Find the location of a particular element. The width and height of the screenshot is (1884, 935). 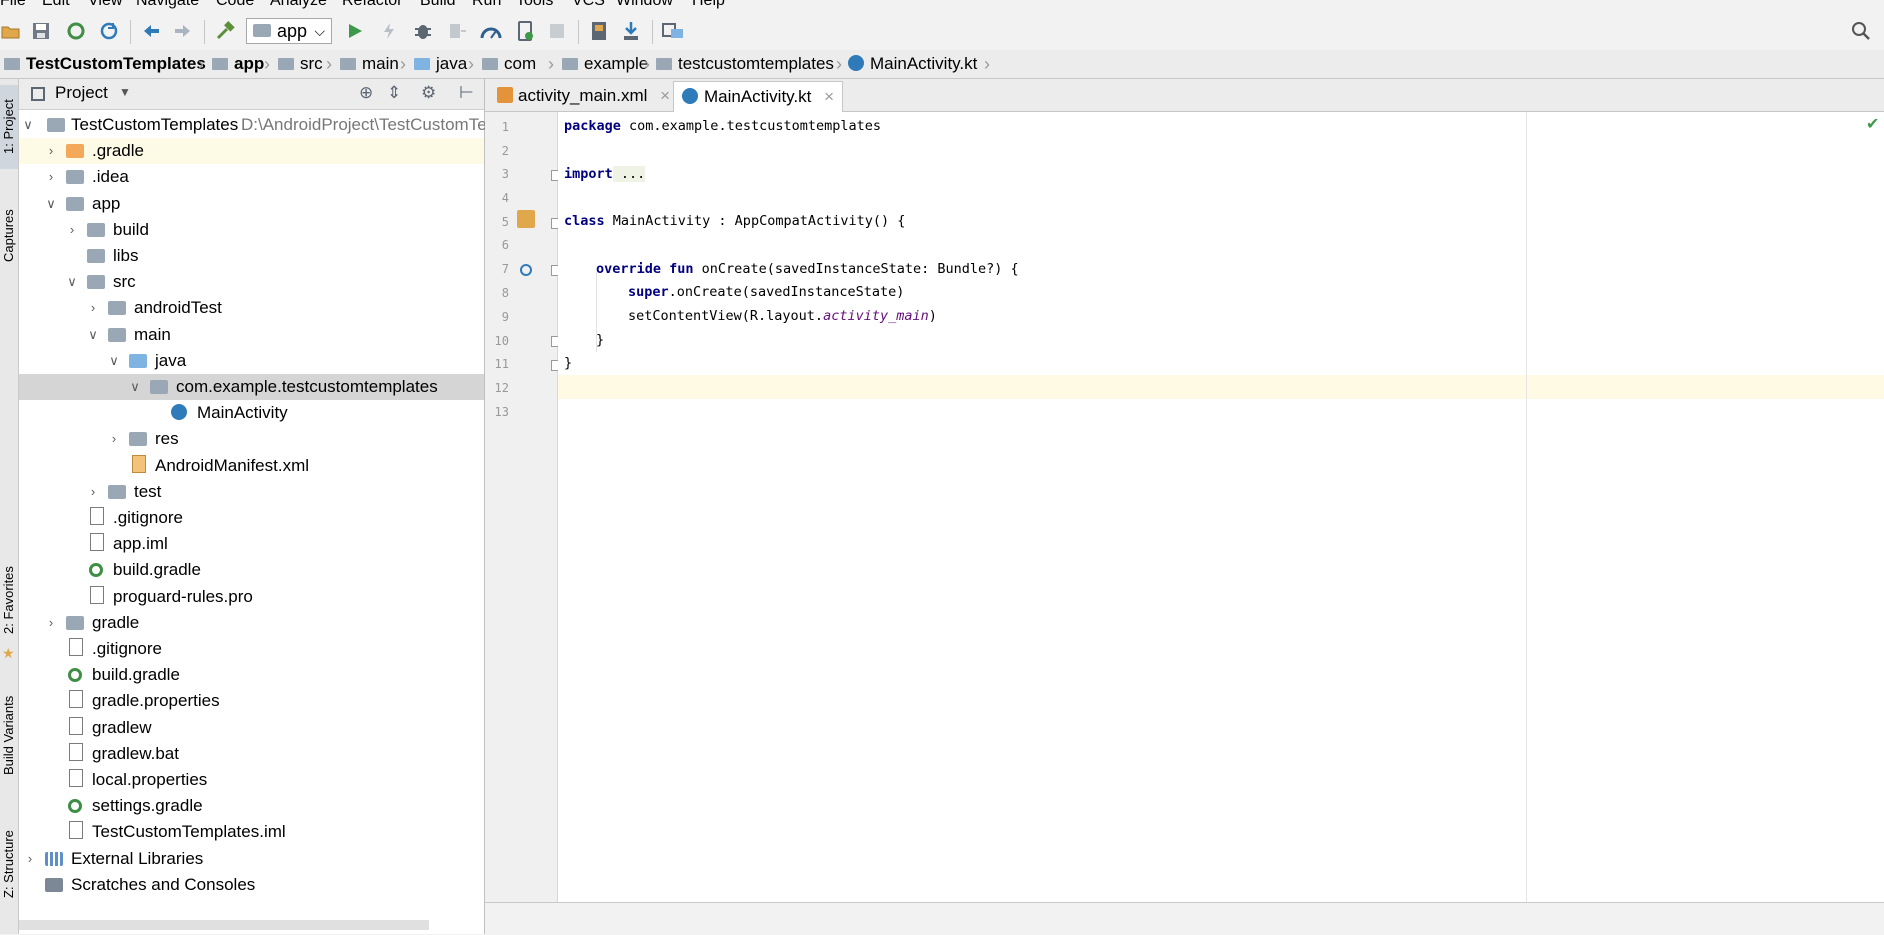

project-view-selector: Project is located at coordinates (81, 93).